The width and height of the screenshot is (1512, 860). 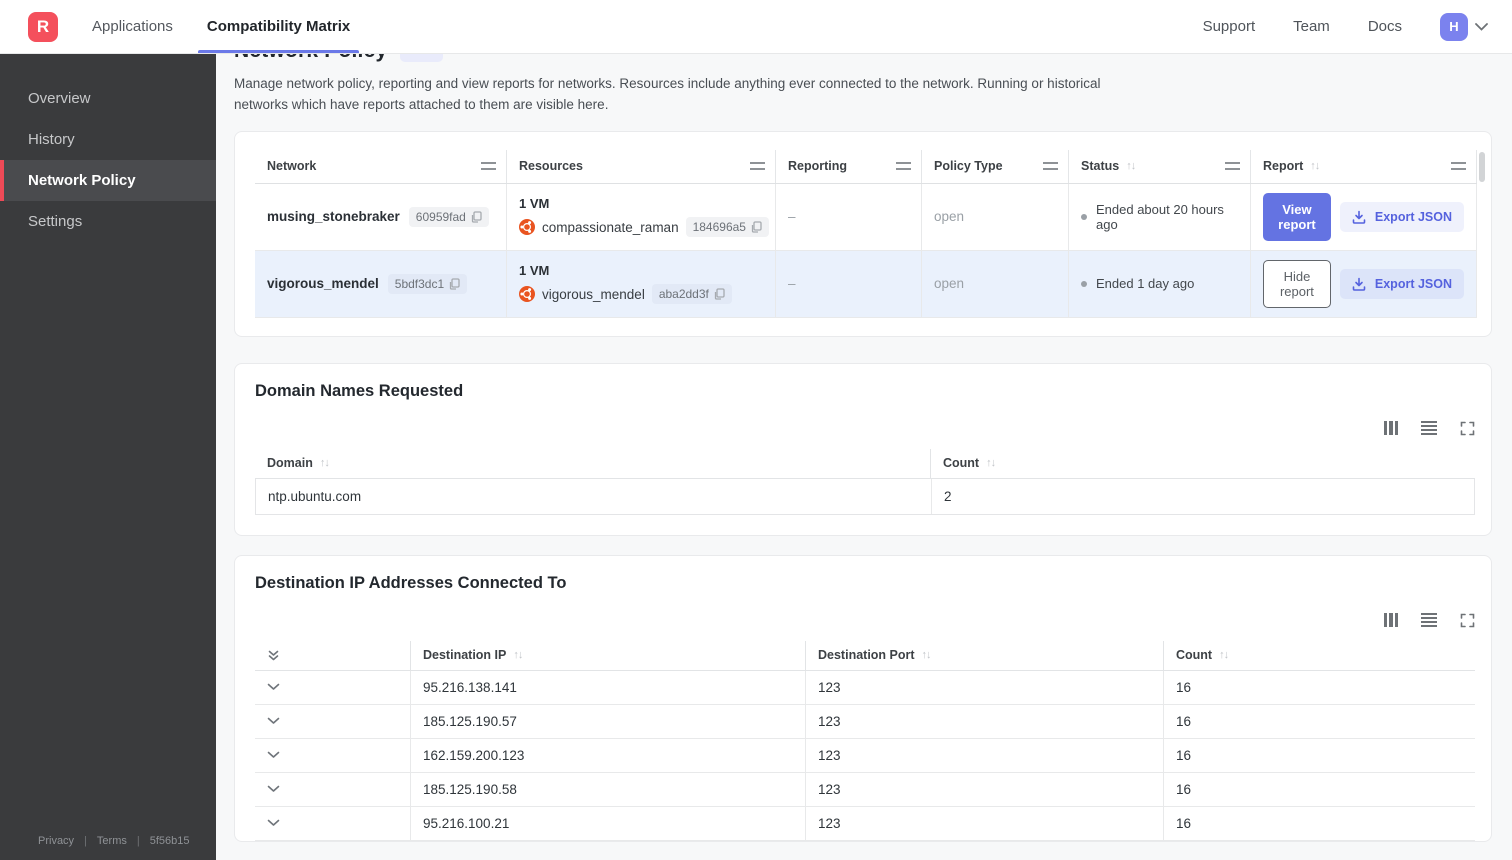 I want to click on destination-ip-cell: 185.125.190.58, so click(x=608, y=789).